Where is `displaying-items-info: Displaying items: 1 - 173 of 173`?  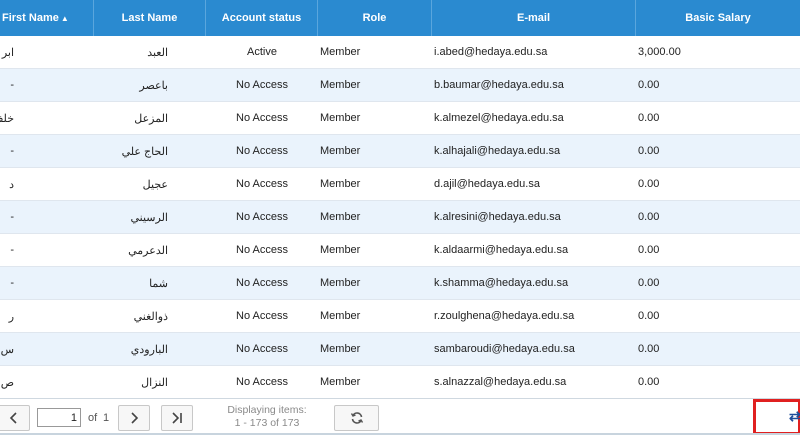
displaying-items-info: Displaying items: 1 - 173 of 173 is located at coordinates (267, 417).